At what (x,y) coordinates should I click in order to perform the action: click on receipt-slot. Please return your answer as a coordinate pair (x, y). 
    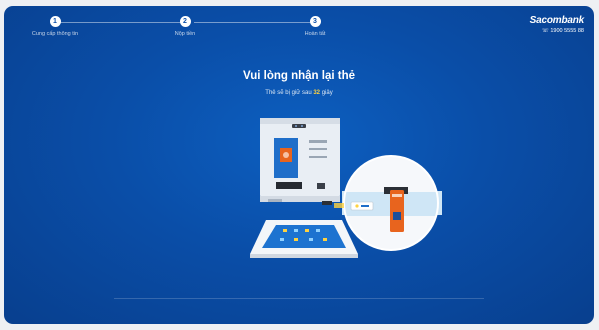
    Looking at the image, I should click on (318, 141).